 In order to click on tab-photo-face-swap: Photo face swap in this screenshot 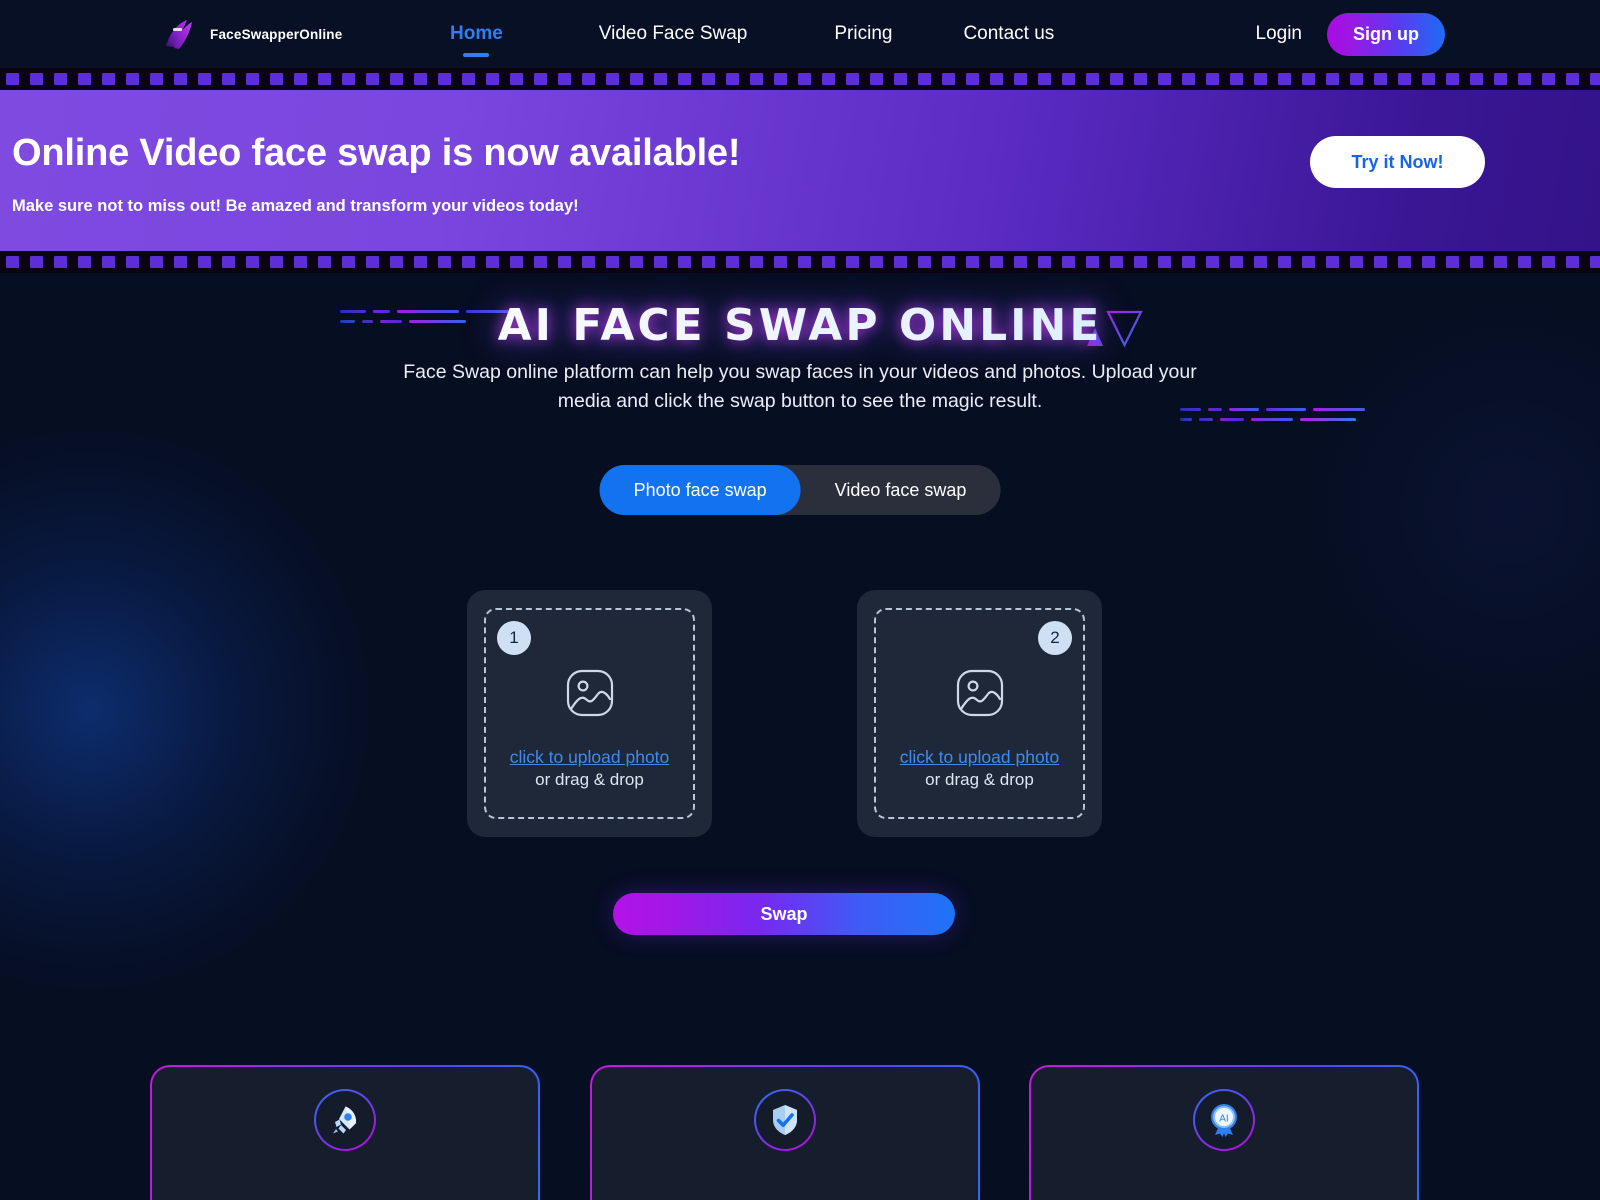, I will do `click(700, 490)`.